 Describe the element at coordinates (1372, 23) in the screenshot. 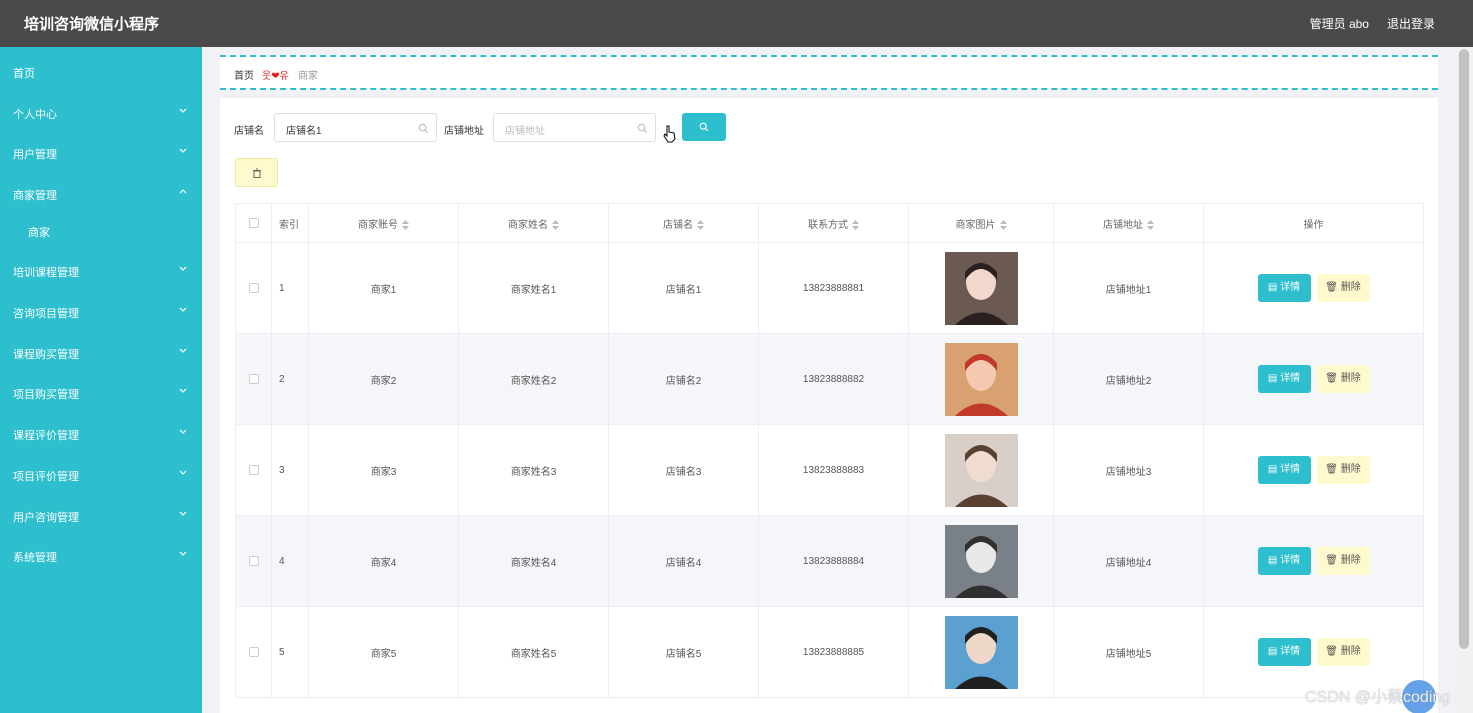

I see `user-area: 管理员 abo 退出登录` at that location.